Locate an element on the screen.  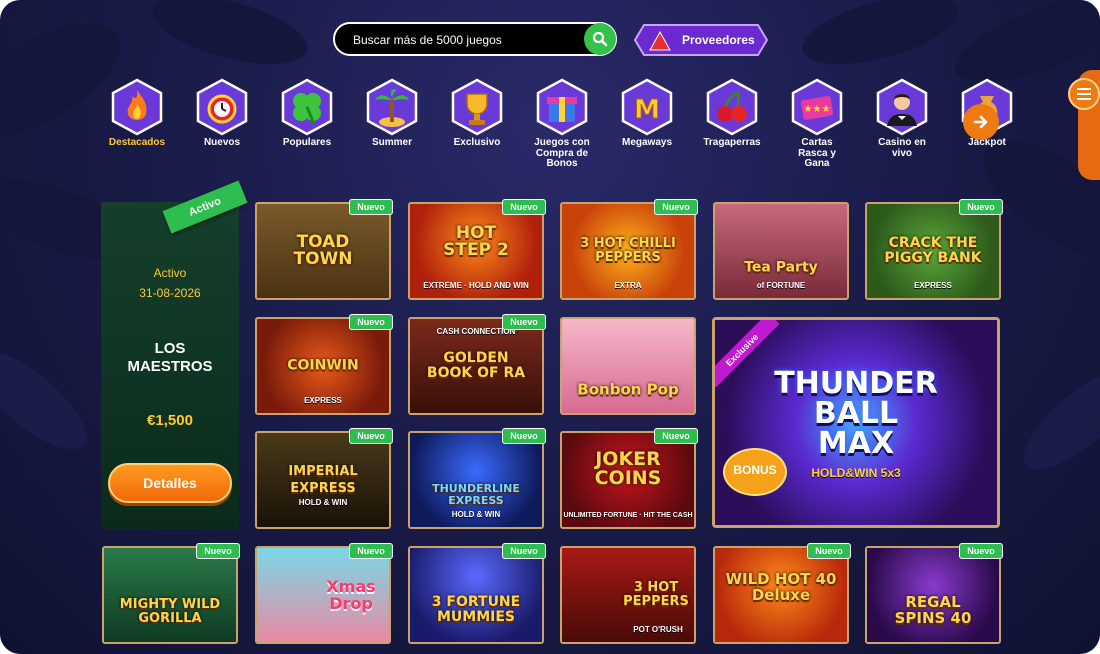
providers-label: Proveedores is located at coordinates (718, 40).